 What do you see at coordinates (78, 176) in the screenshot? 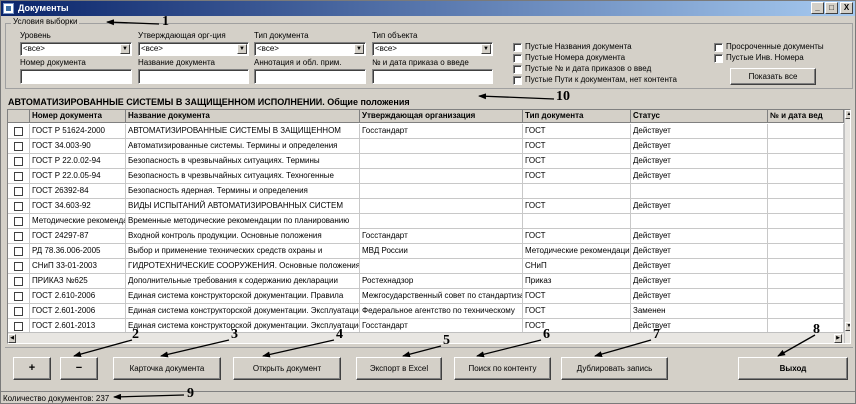
I see `table-cell: ГОСТ Р 22.0.05-94` at bounding box center [78, 176].